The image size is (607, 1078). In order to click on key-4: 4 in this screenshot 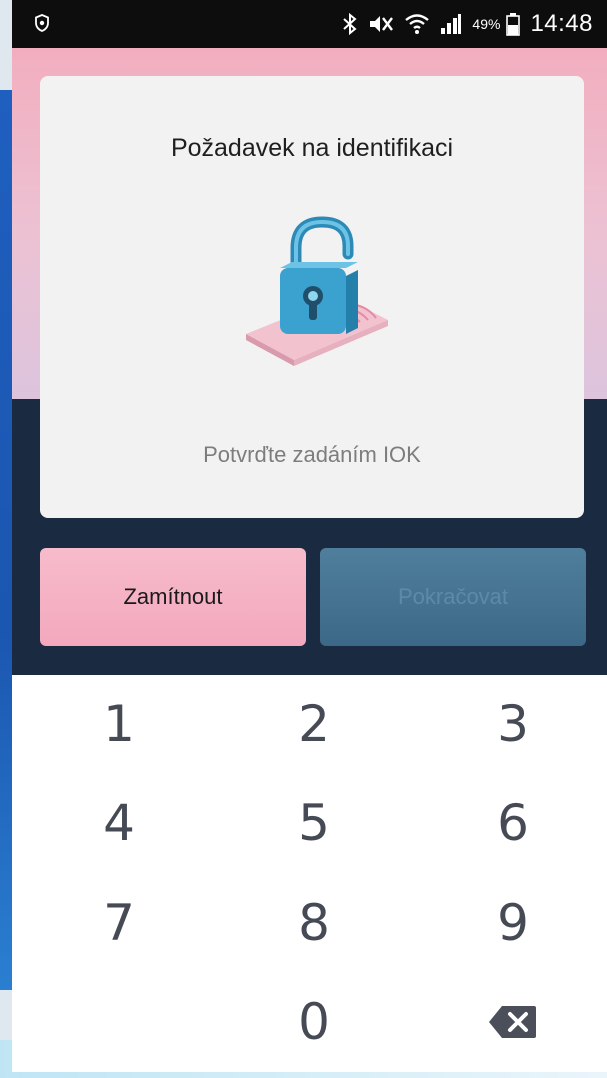, I will do `click(119, 823)`.